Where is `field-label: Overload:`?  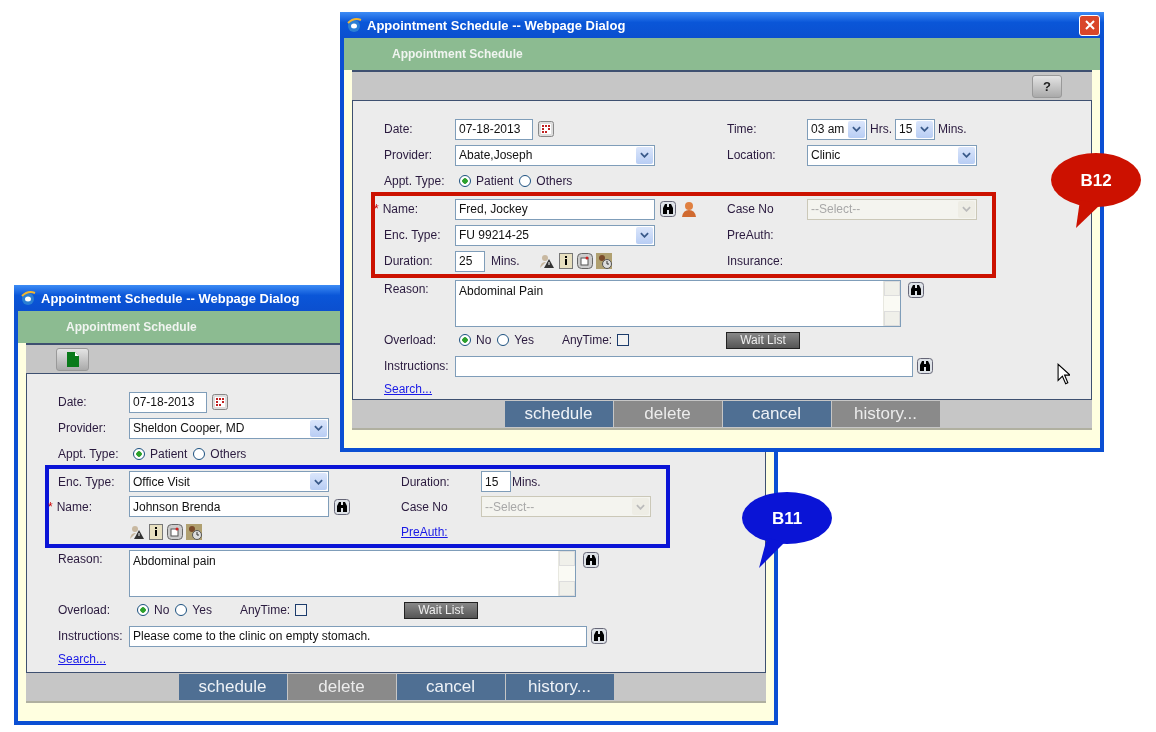
field-label: Overload: is located at coordinates (411, 340).